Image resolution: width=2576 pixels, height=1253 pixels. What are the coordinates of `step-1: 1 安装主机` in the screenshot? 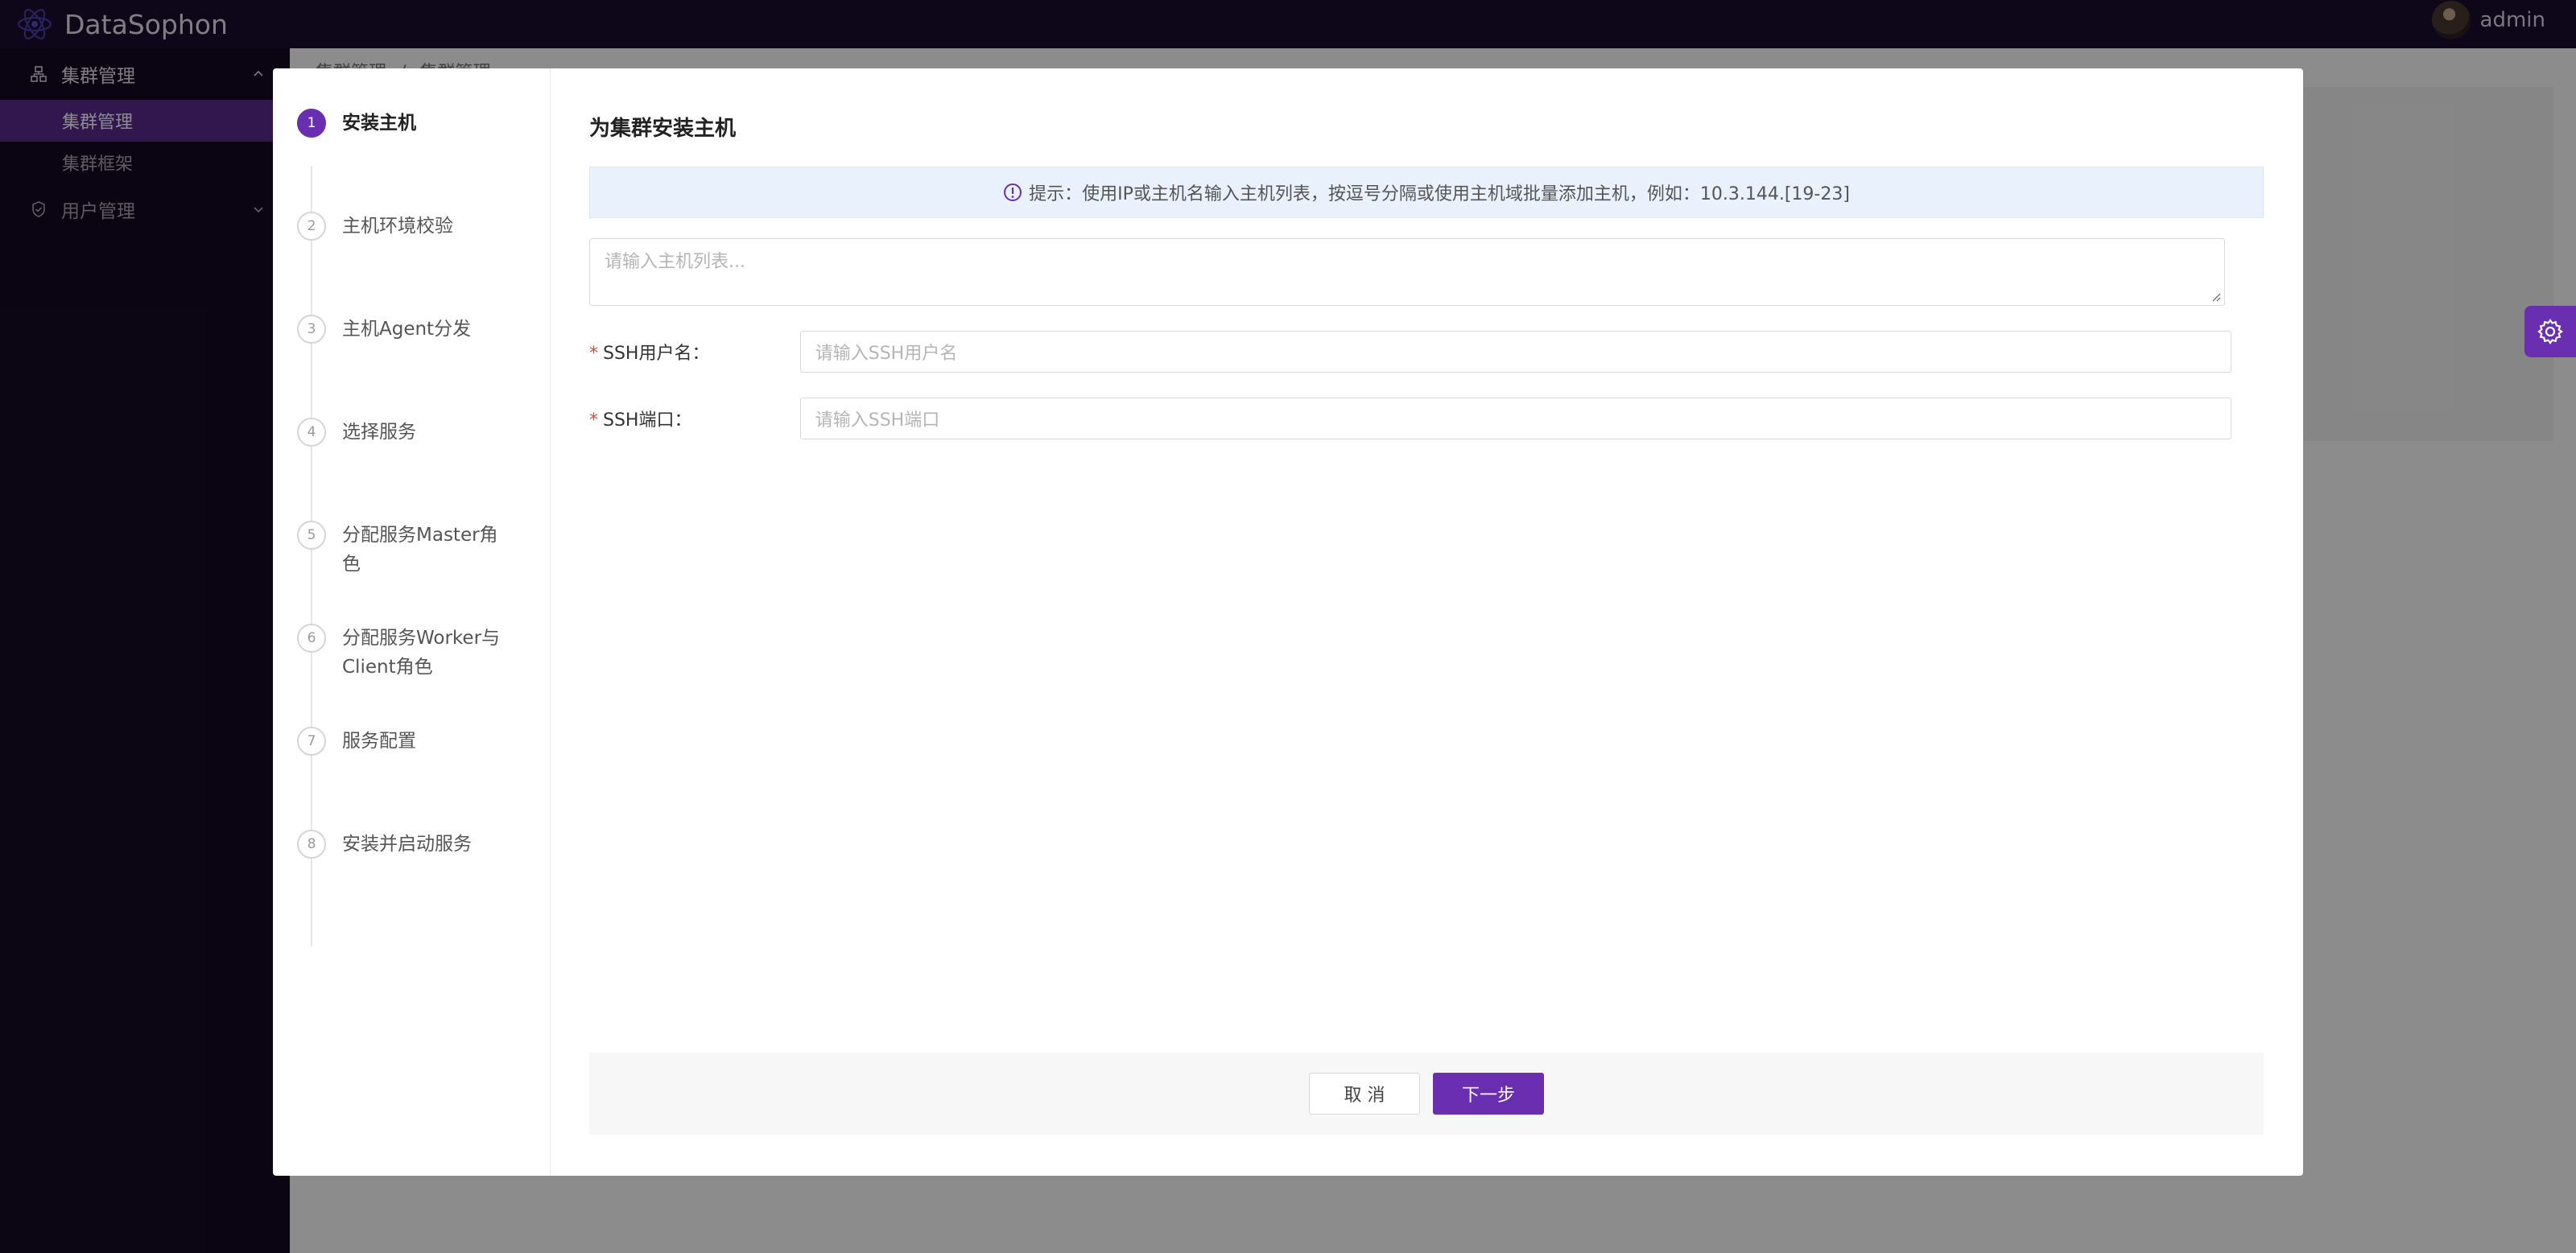 It's located at (400, 123).